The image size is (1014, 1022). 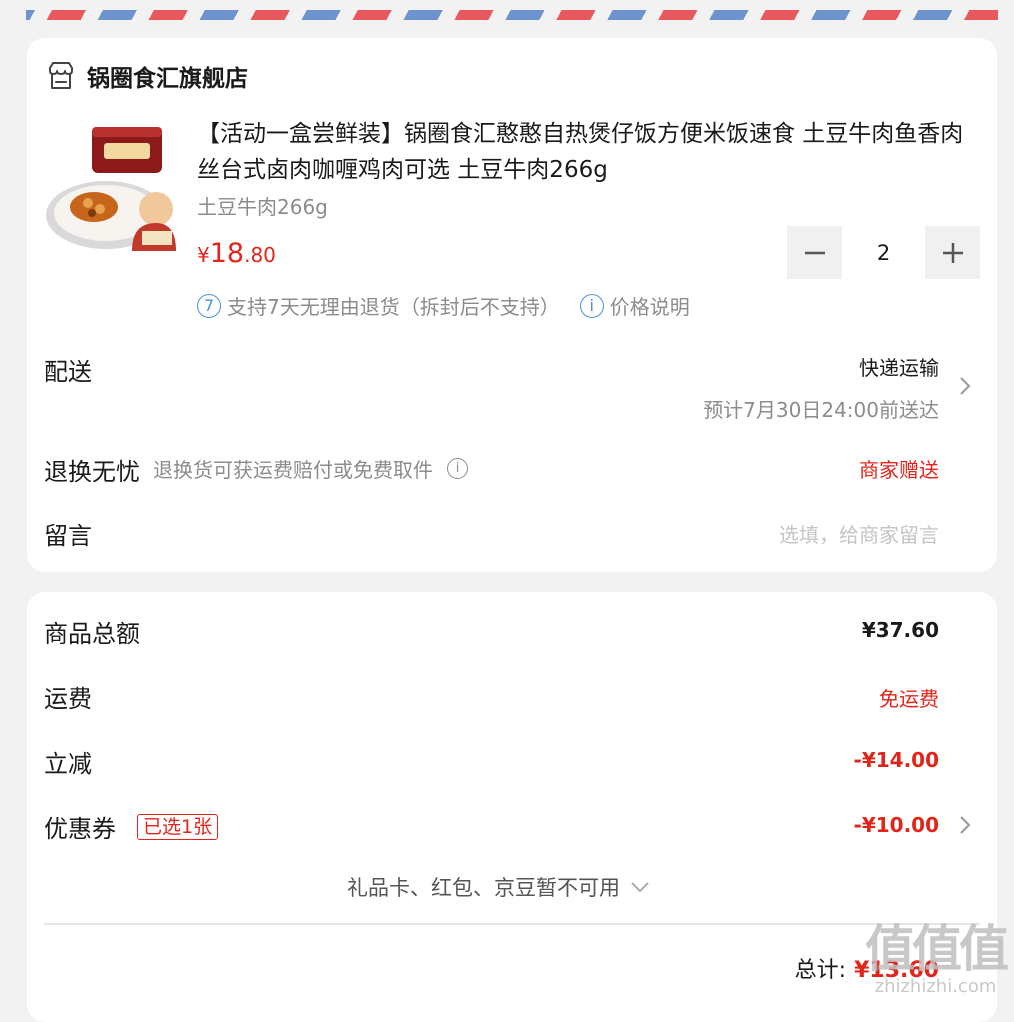 I want to click on goods-total-value: ¥37.60, so click(x=900, y=630).